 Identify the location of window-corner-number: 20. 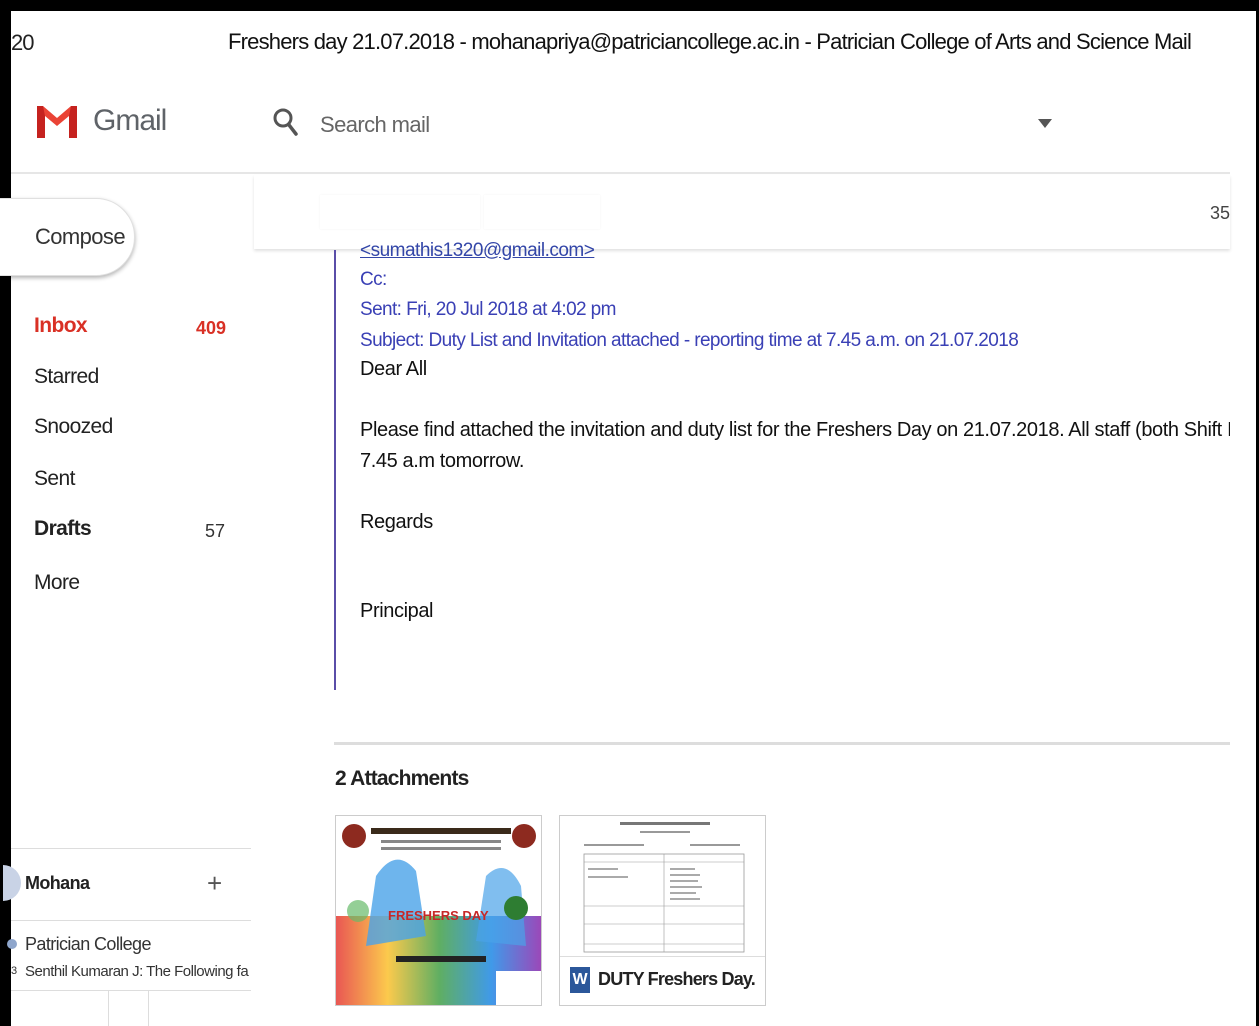
(23, 42).